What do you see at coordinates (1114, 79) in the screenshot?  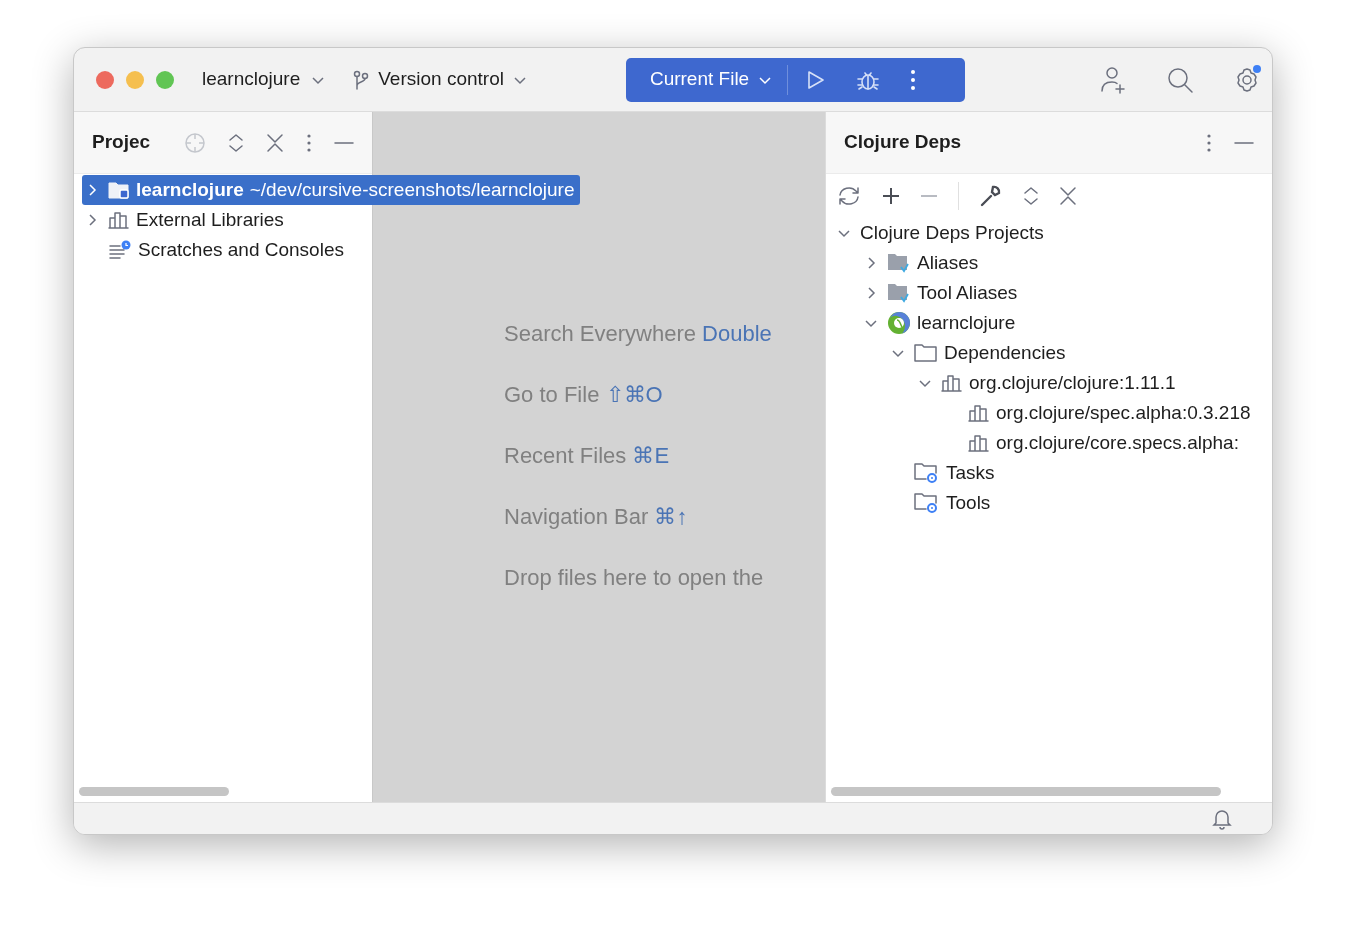 I see `add-user-icon` at bounding box center [1114, 79].